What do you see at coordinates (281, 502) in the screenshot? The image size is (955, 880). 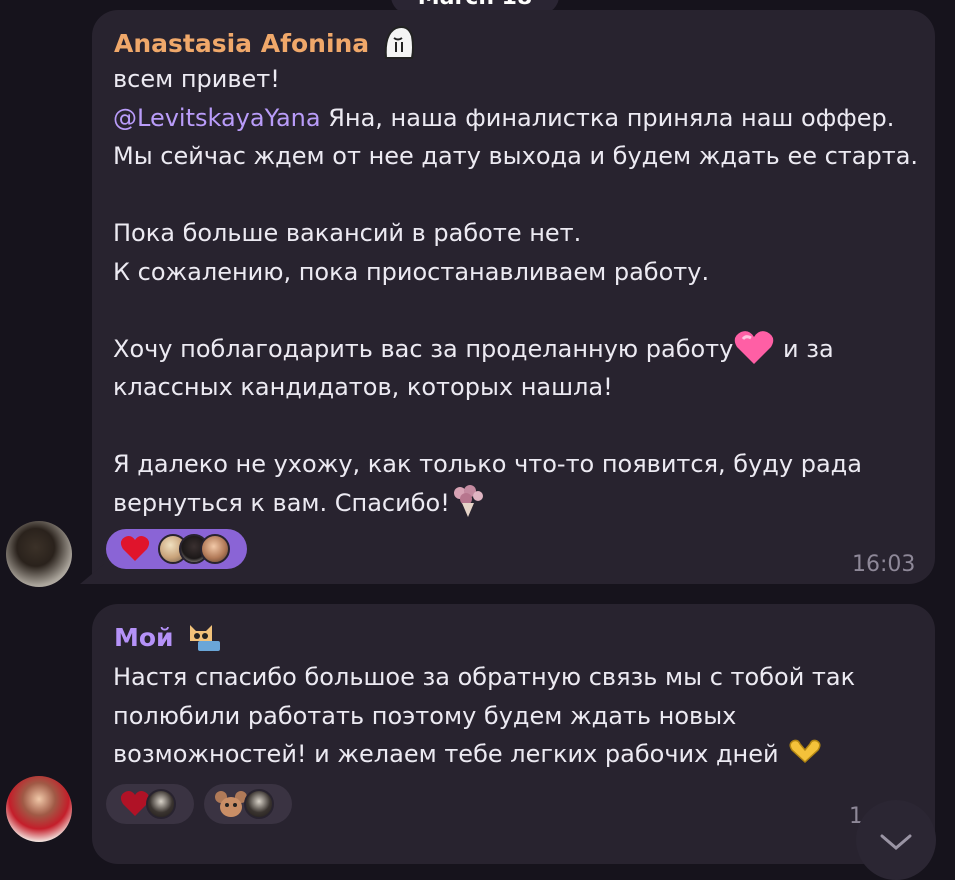 I see `msg-line: вернуться к вам. Спасибо!` at bounding box center [281, 502].